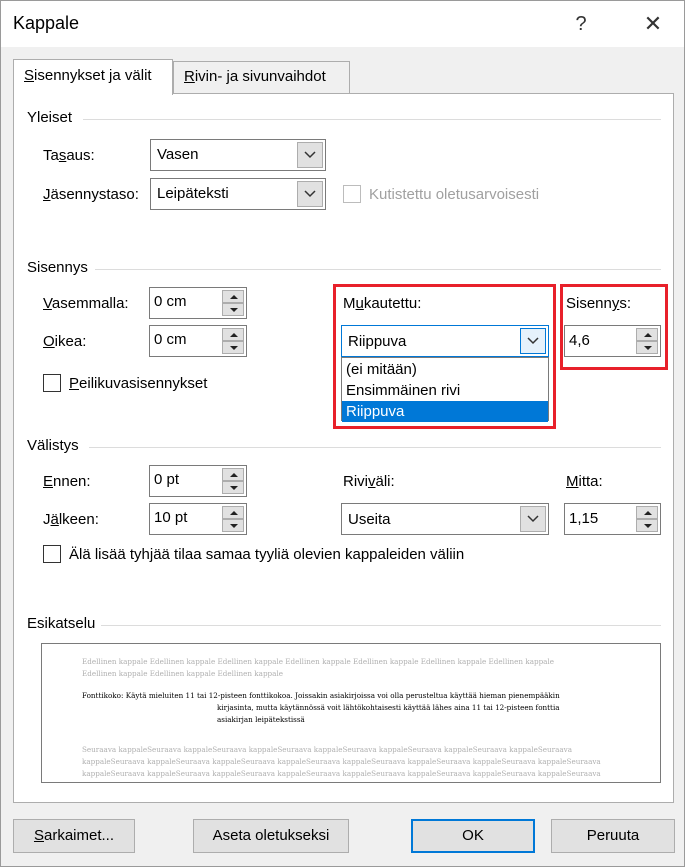 This screenshot has width=685, height=867. I want to click on left-indent-spinner: 0 cm, so click(198, 303).